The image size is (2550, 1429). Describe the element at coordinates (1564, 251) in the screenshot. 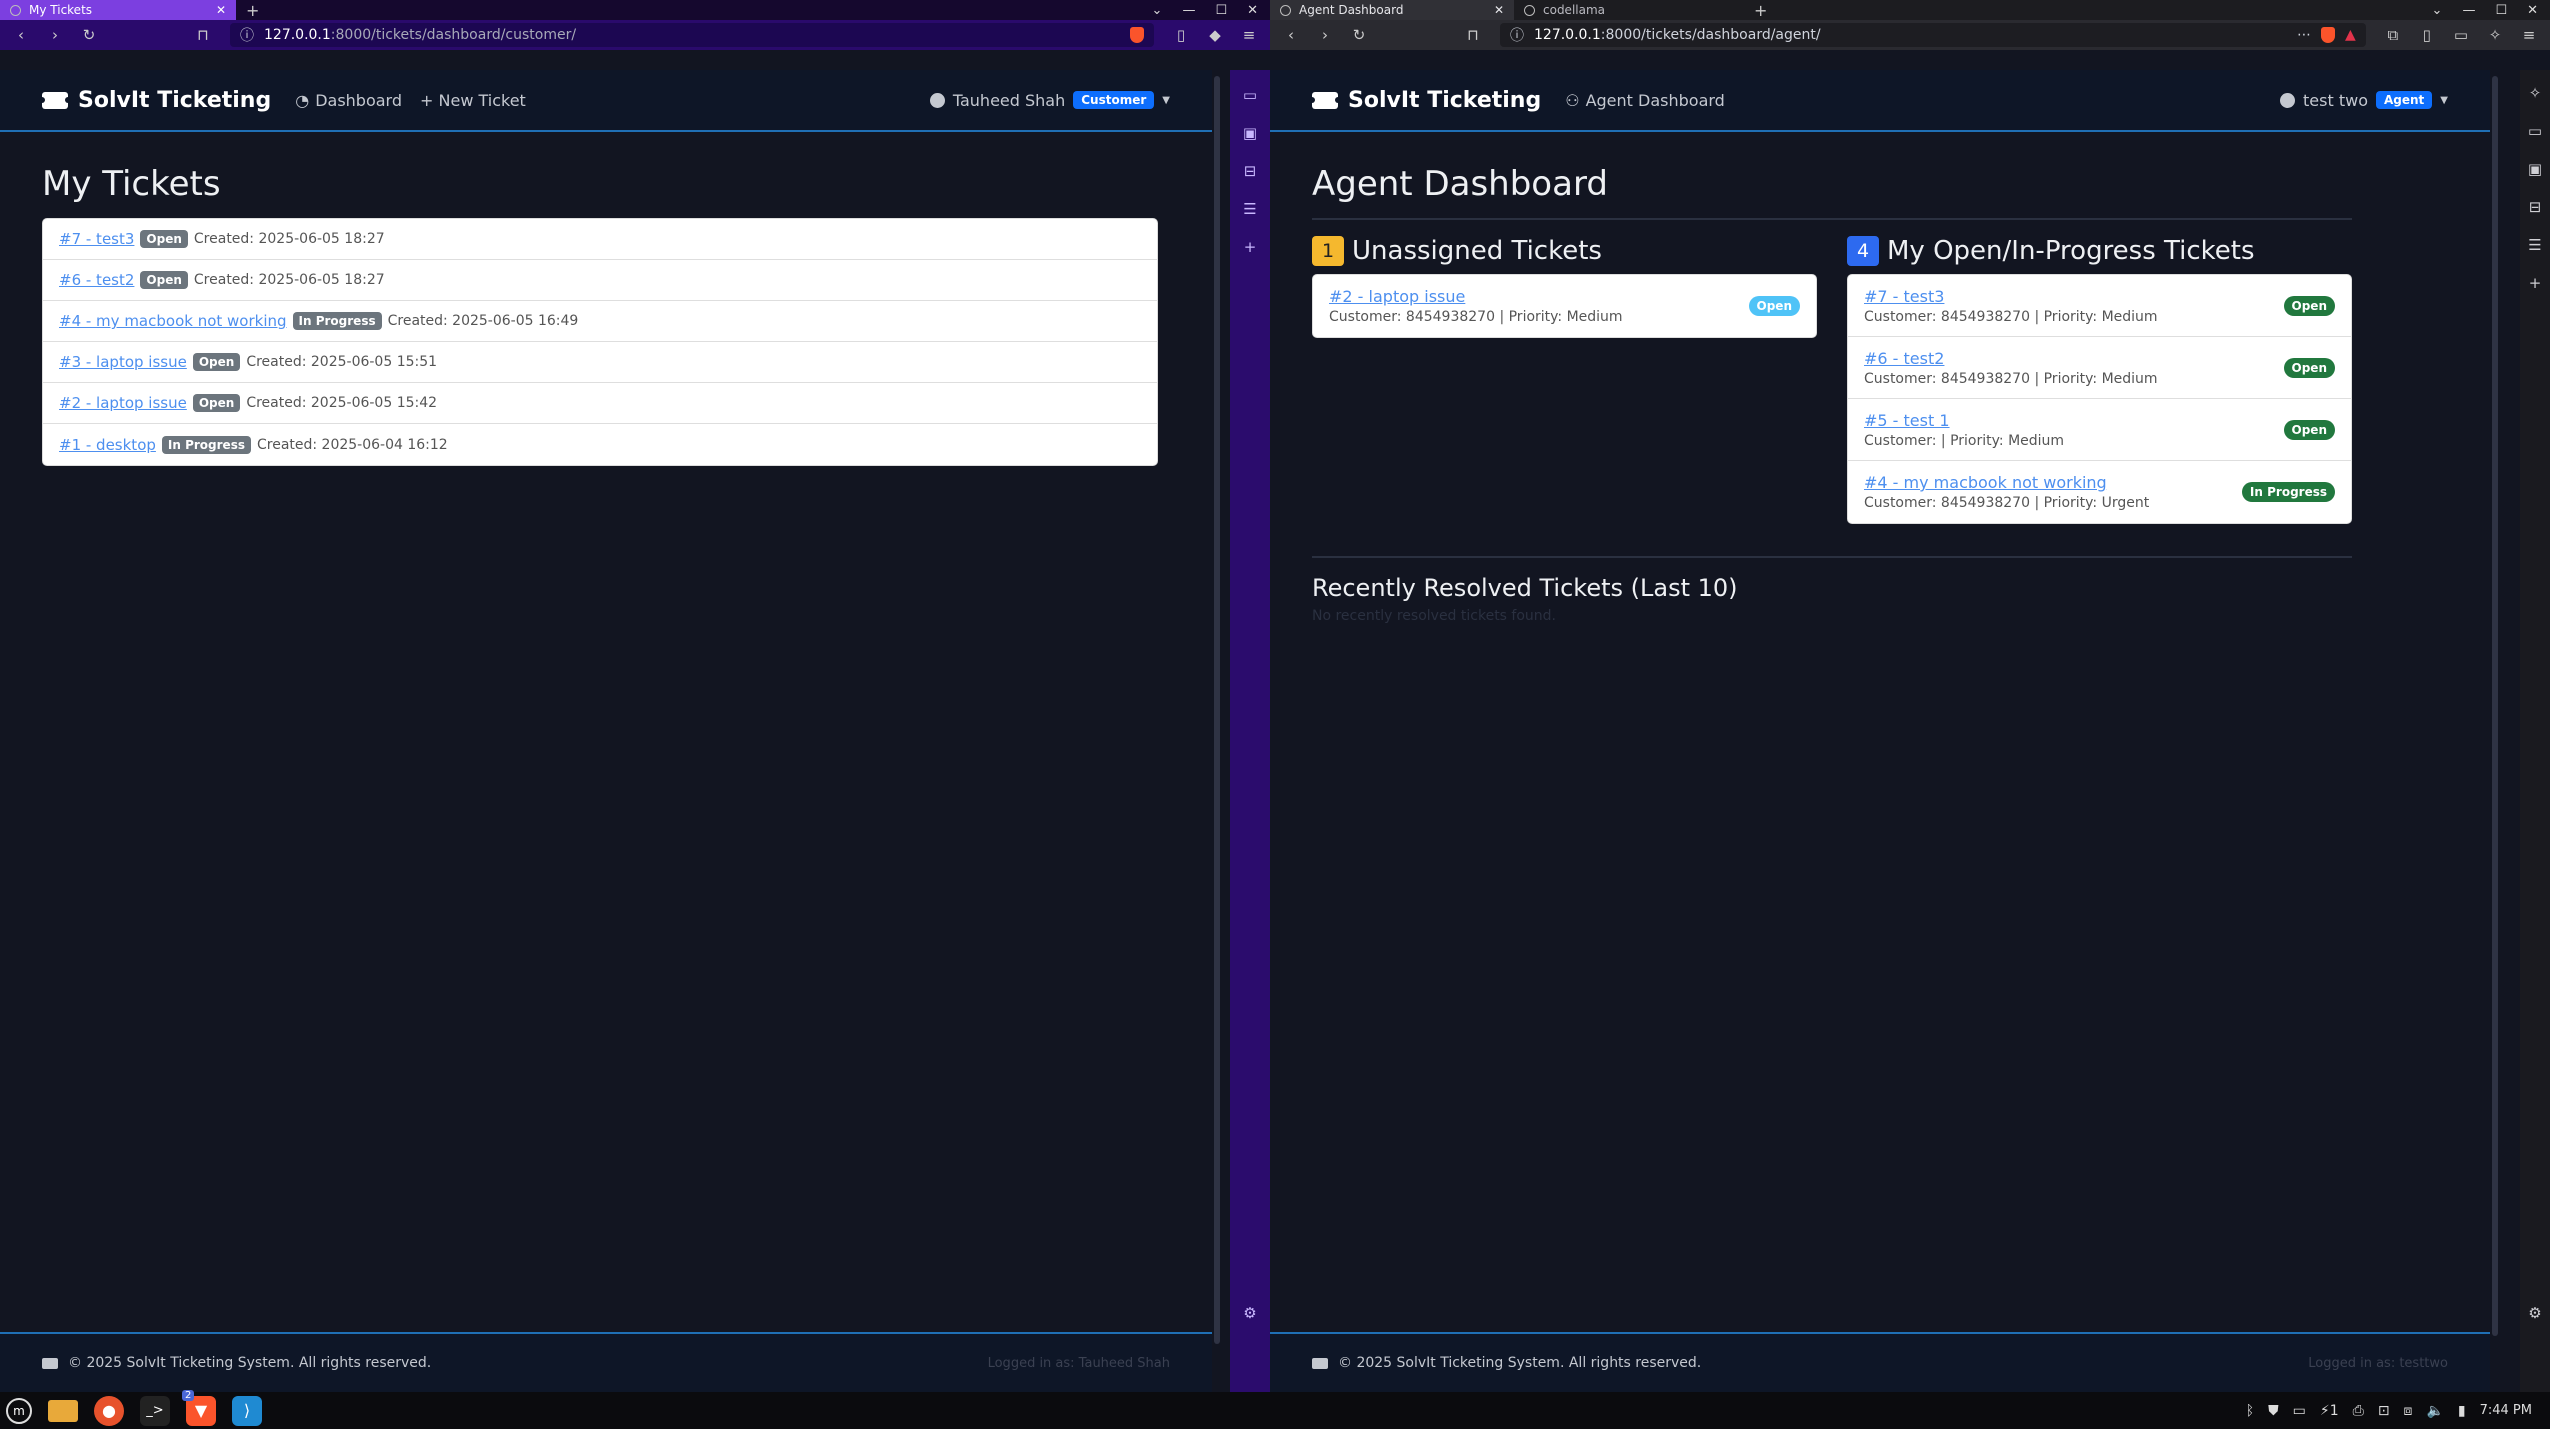

I see `unassigned-heading: 1 Unassigned Tickets` at that location.